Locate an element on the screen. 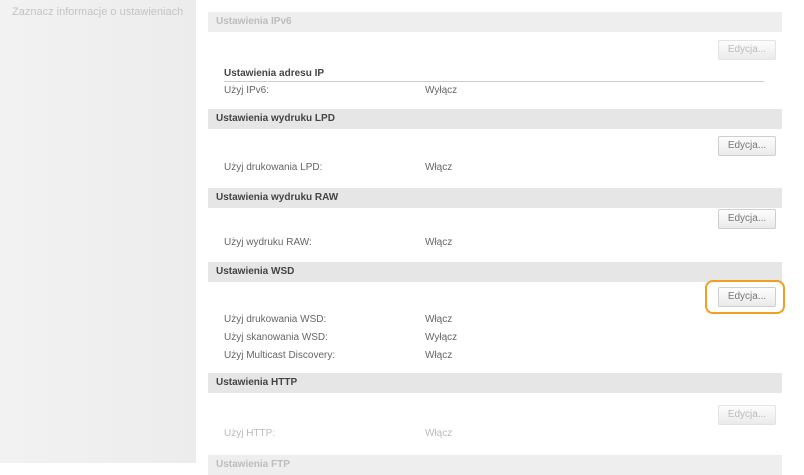 This screenshot has width=804, height=475. section-header-ipv6: Ustawienia IPv6 is located at coordinates (495, 22).